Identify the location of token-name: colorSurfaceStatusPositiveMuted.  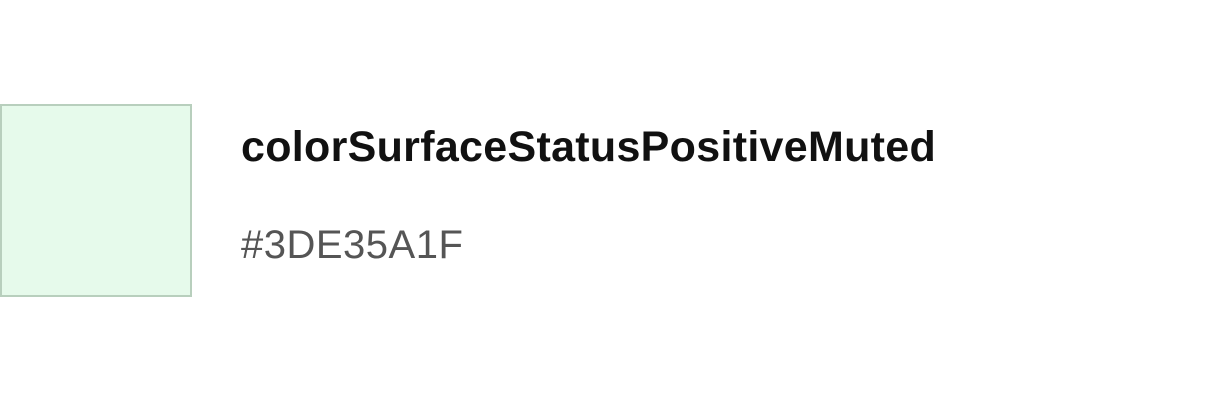
(589, 147).